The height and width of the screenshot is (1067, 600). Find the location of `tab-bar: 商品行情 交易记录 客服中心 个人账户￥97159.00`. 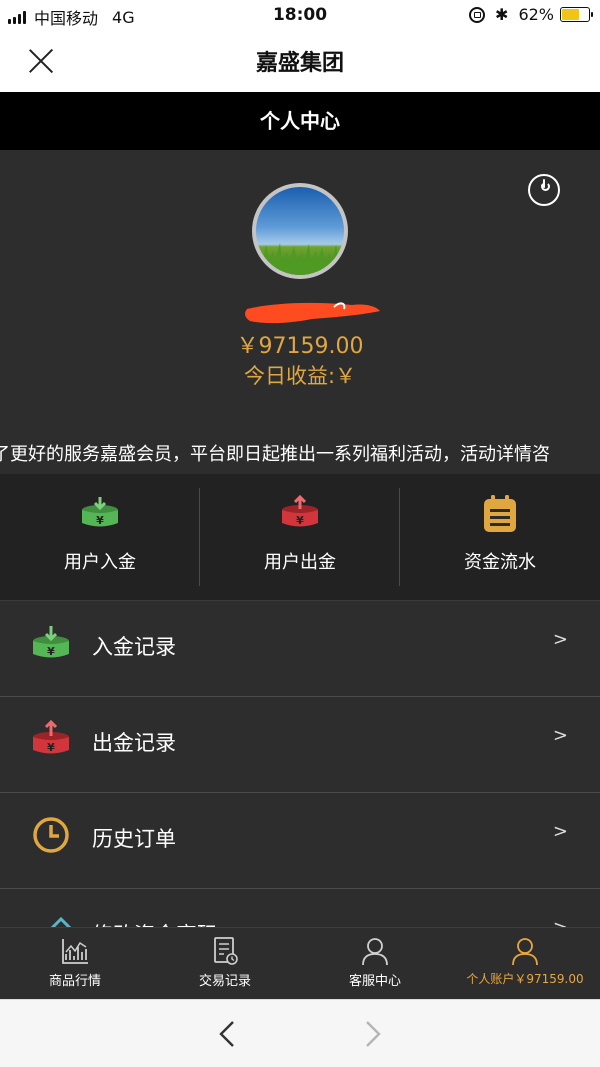

tab-bar: 商品行情 交易记录 客服中心 个人账户￥97159.00 is located at coordinates (300, 963).